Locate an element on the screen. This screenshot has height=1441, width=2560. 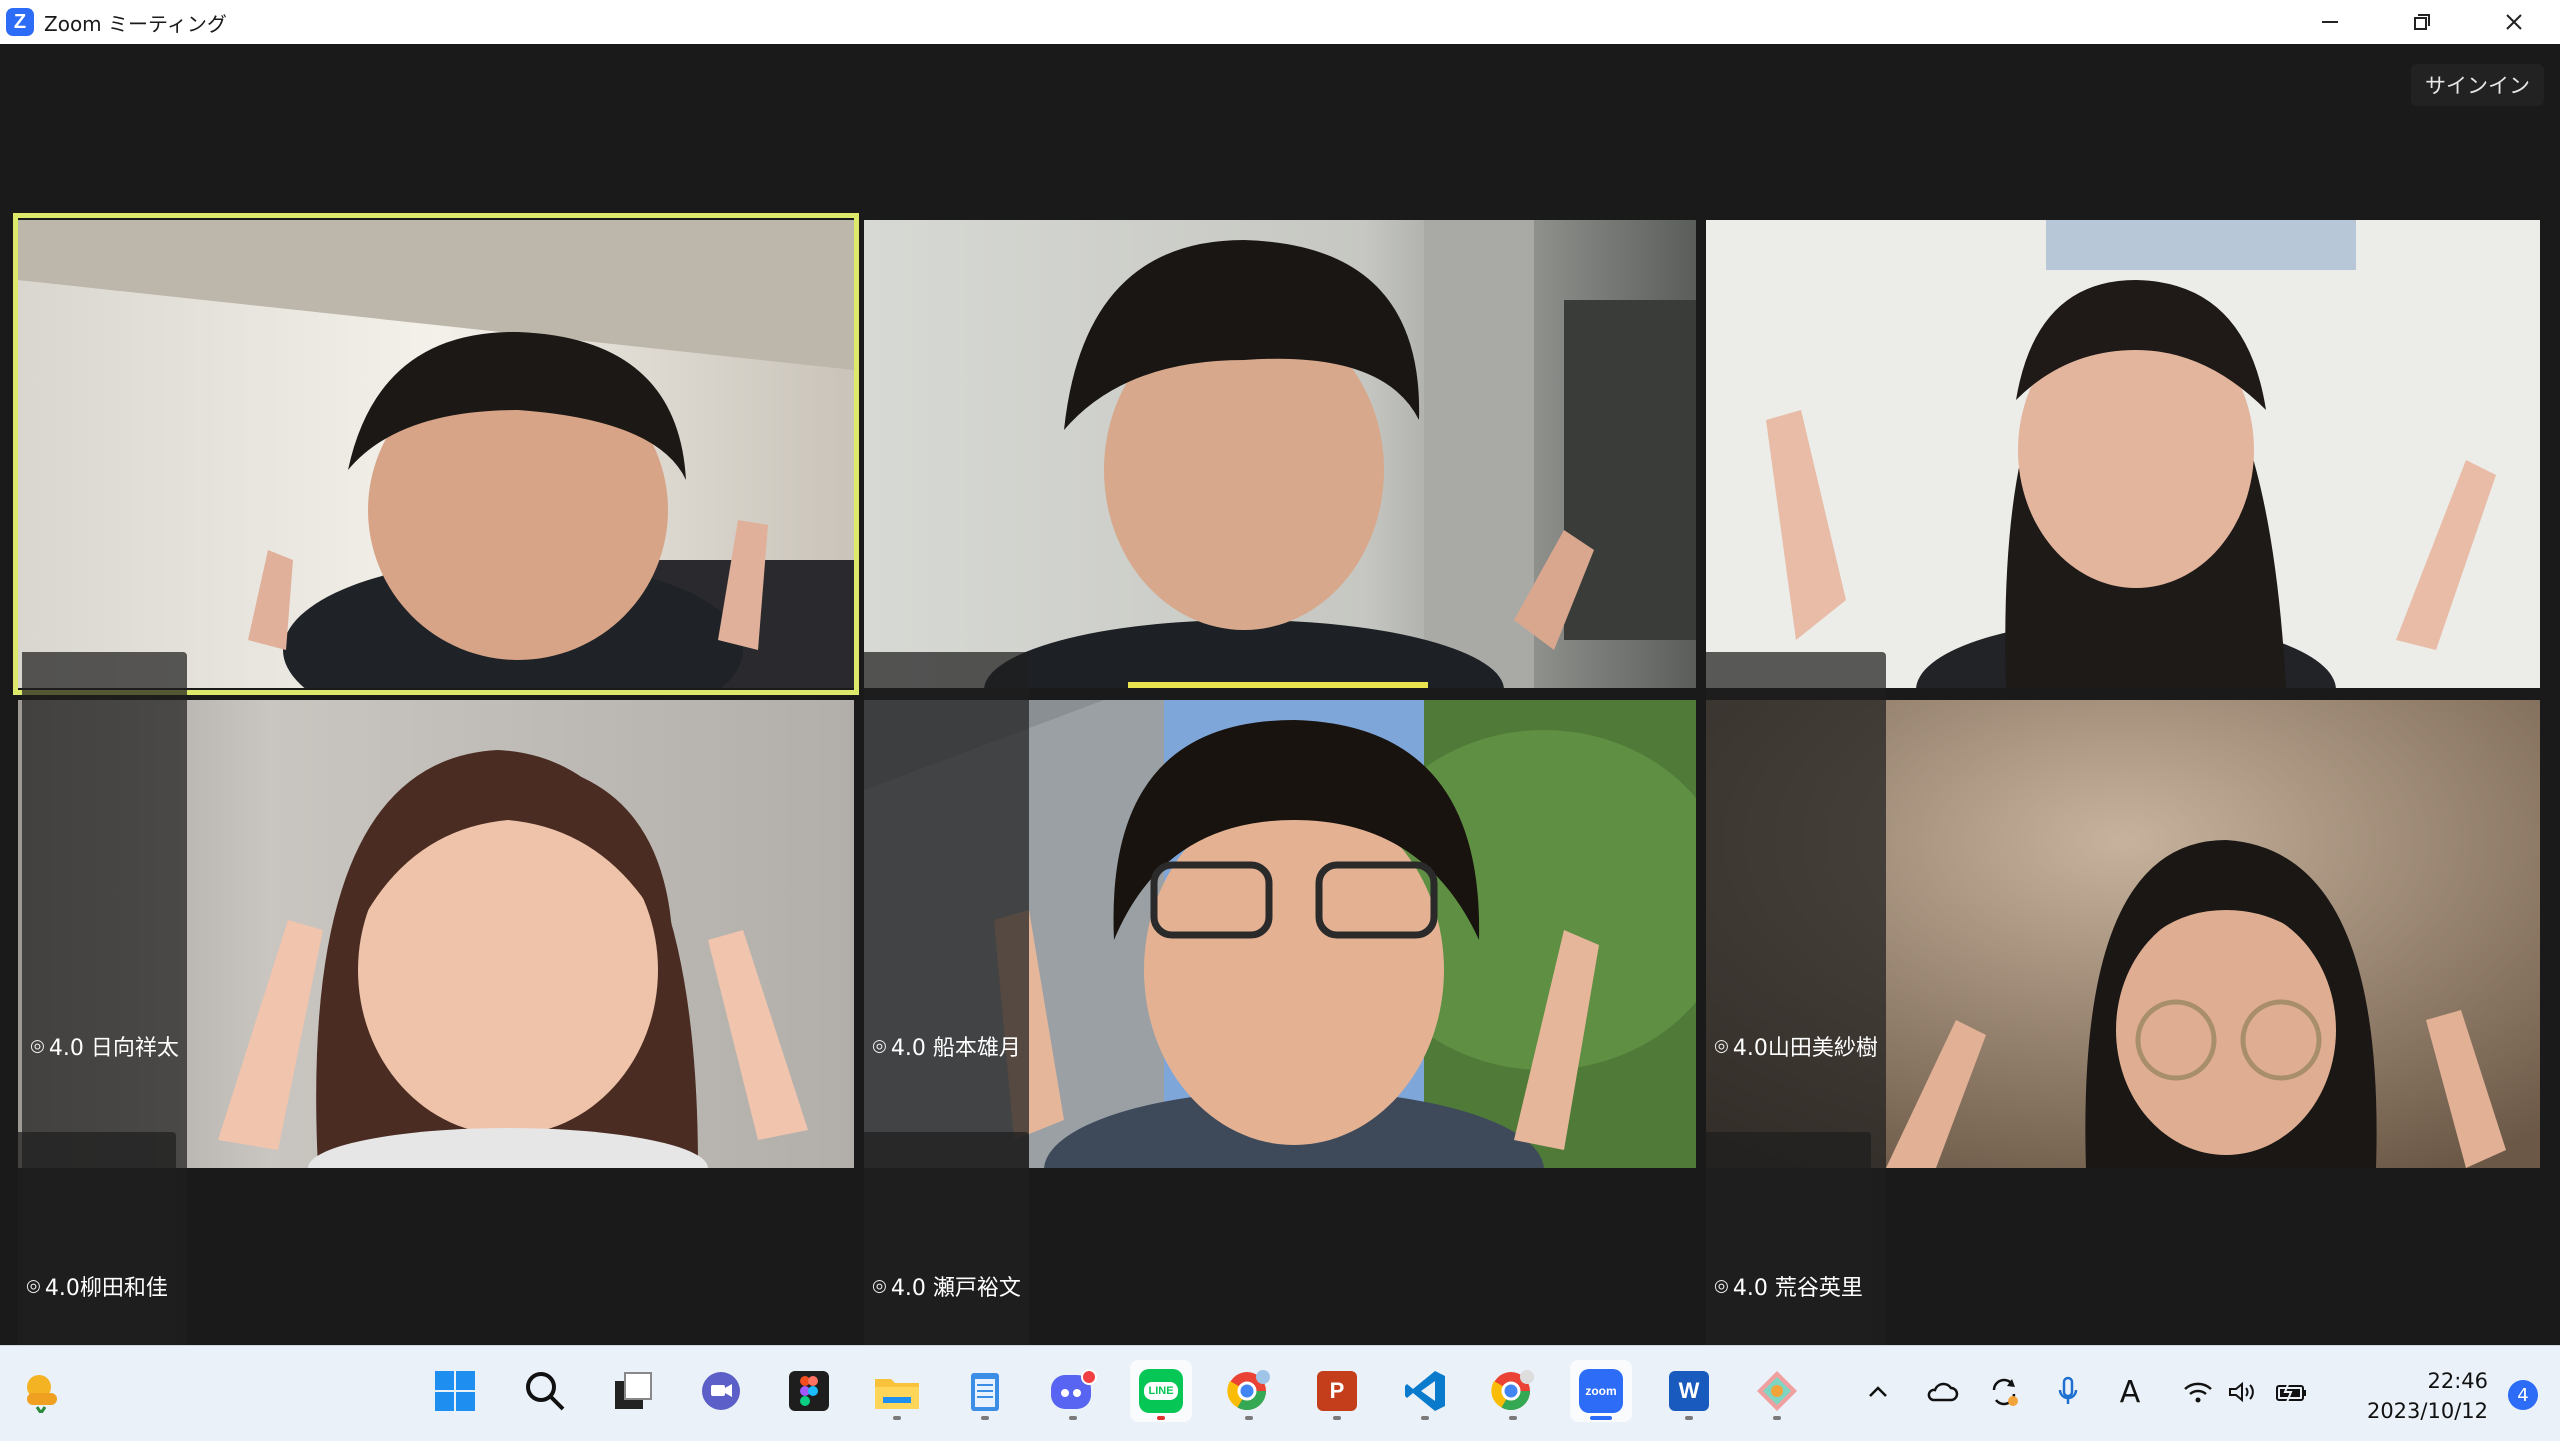
line-icon: LINE is located at coordinates (1161, 1391).